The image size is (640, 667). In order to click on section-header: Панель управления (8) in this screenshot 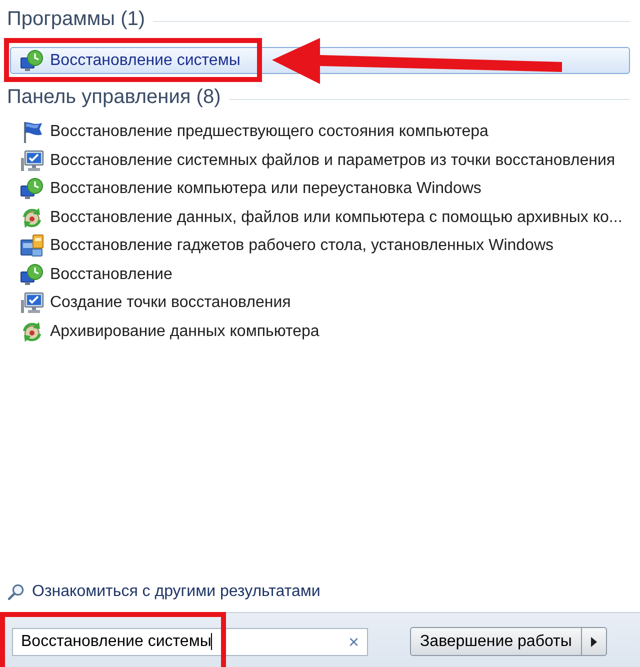, I will do `click(114, 97)`.